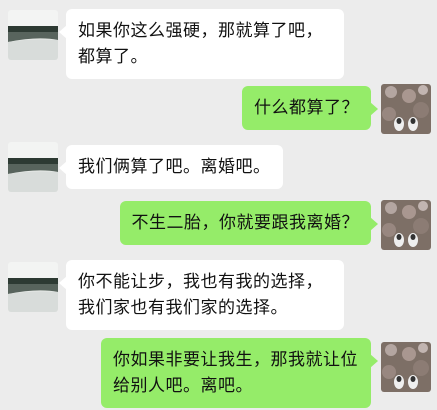  I want to click on message-text: 如果你这么强硬，那就算了吧，都算了。, so click(200, 44).